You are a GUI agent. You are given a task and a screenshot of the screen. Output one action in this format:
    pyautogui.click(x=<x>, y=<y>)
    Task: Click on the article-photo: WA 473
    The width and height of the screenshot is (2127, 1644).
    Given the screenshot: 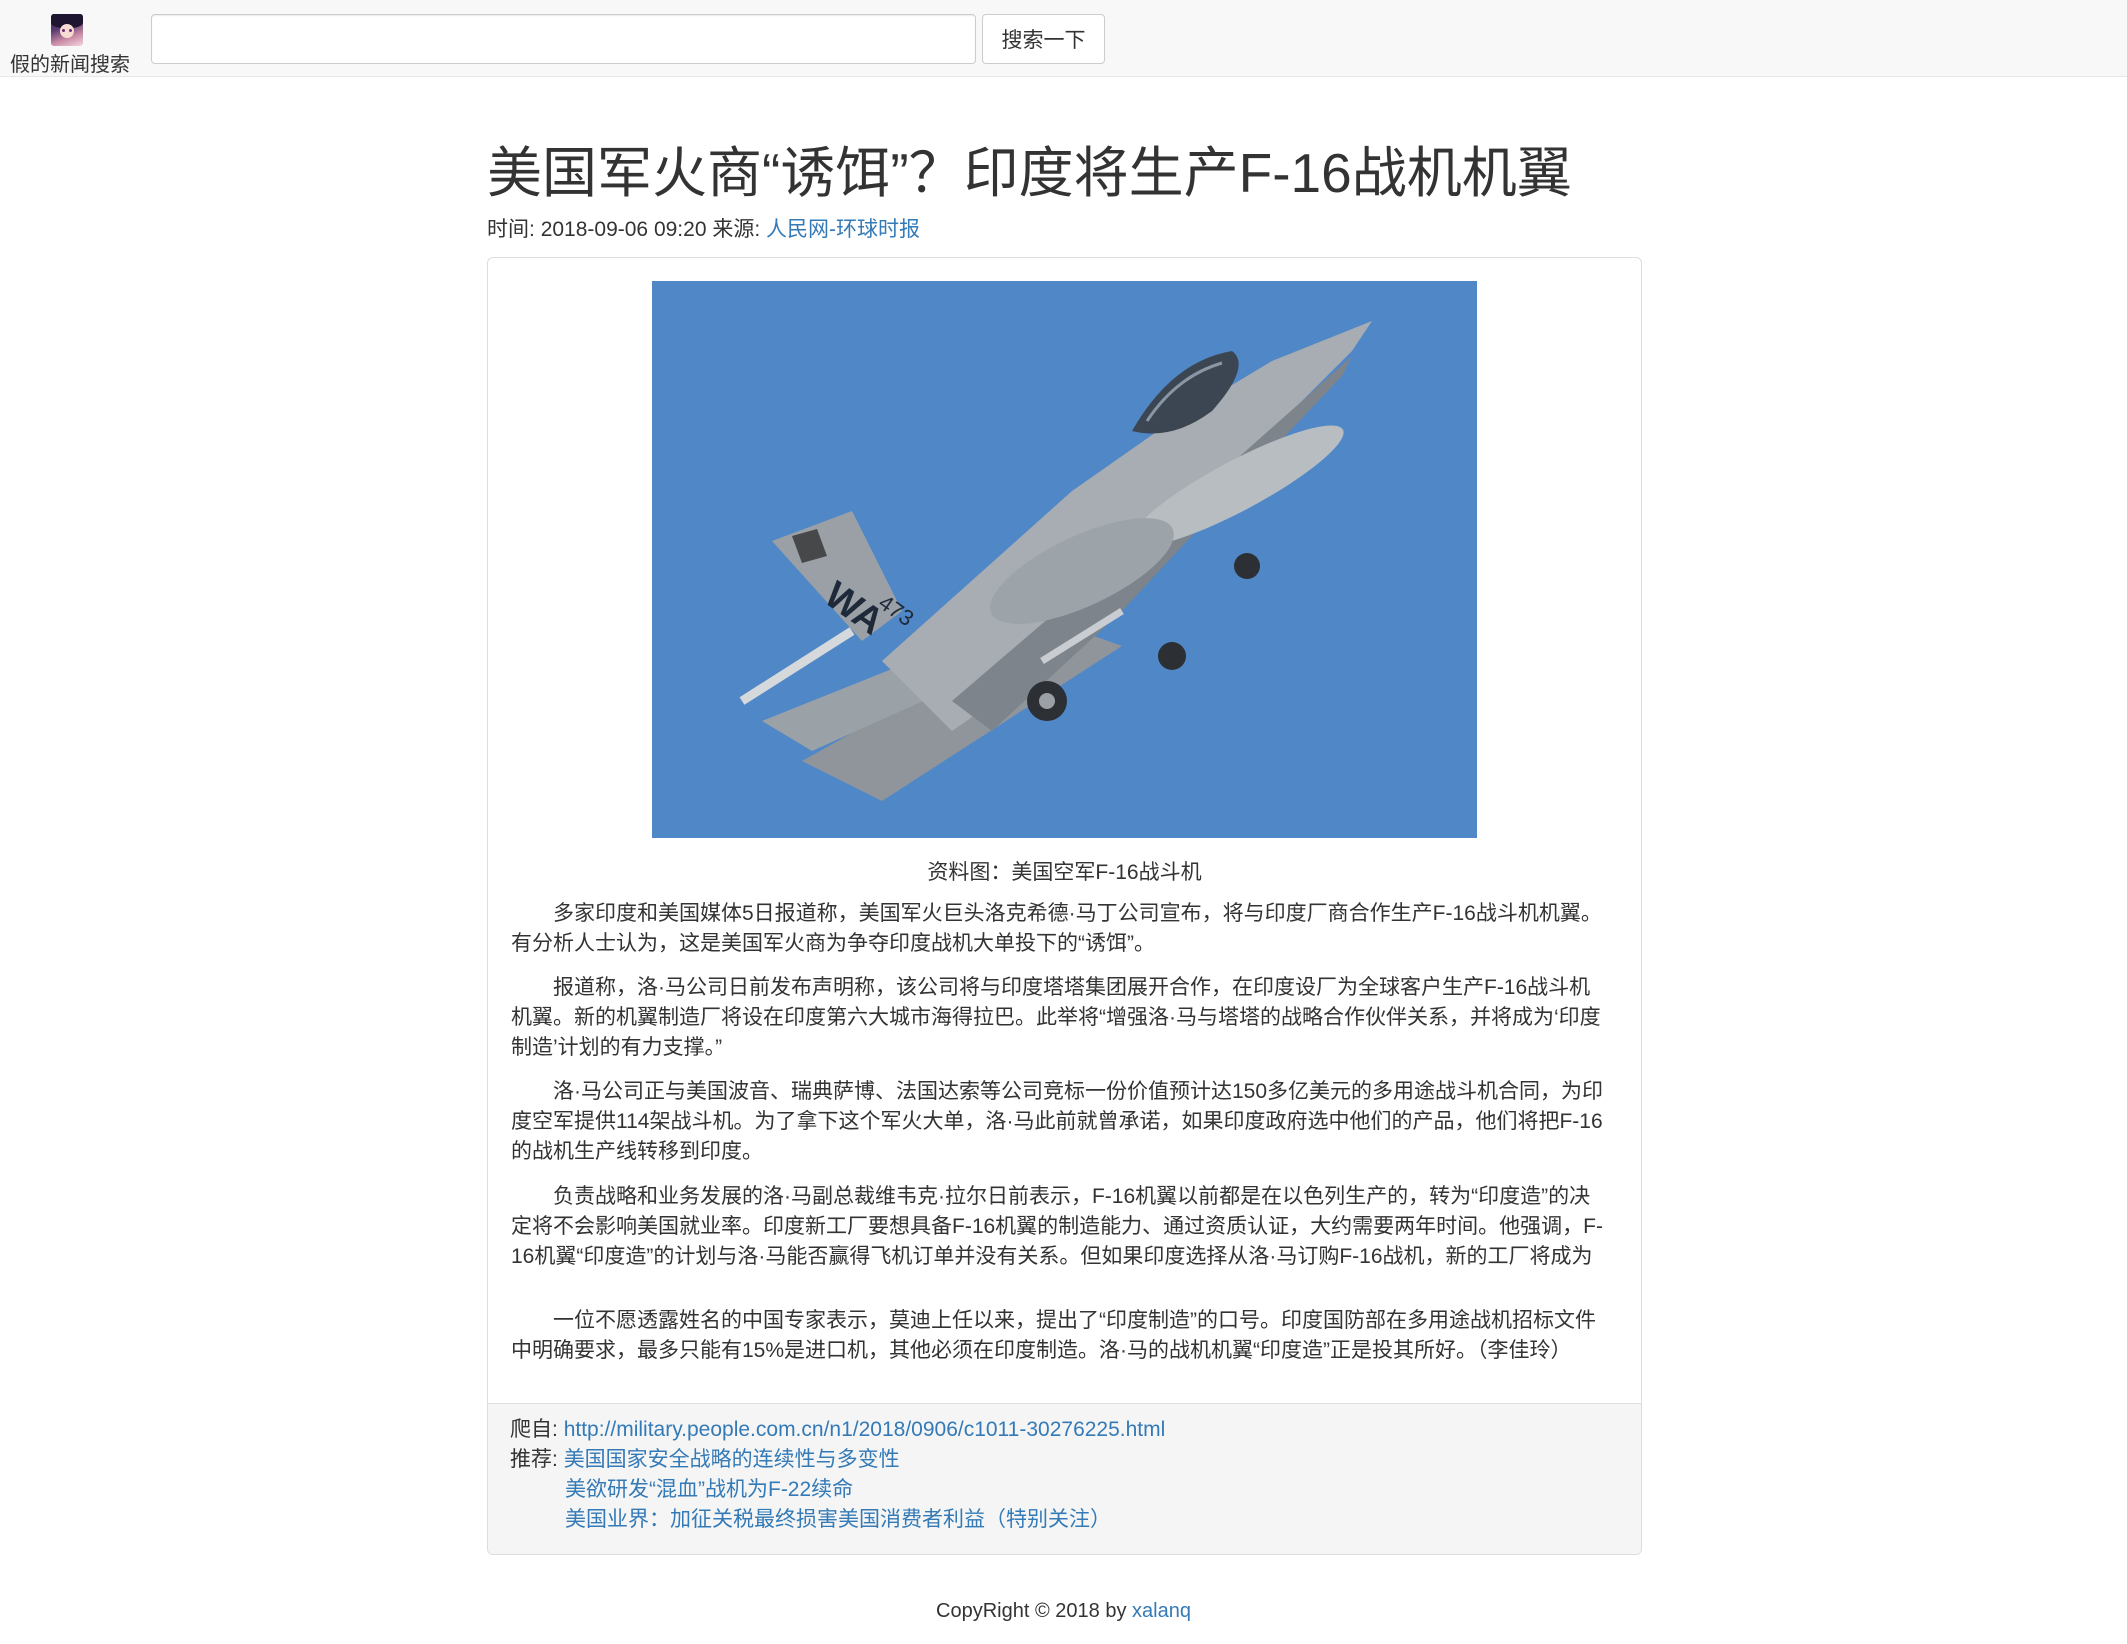 What is the action you would take?
    pyautogui.click(x=1064, y=559)
    